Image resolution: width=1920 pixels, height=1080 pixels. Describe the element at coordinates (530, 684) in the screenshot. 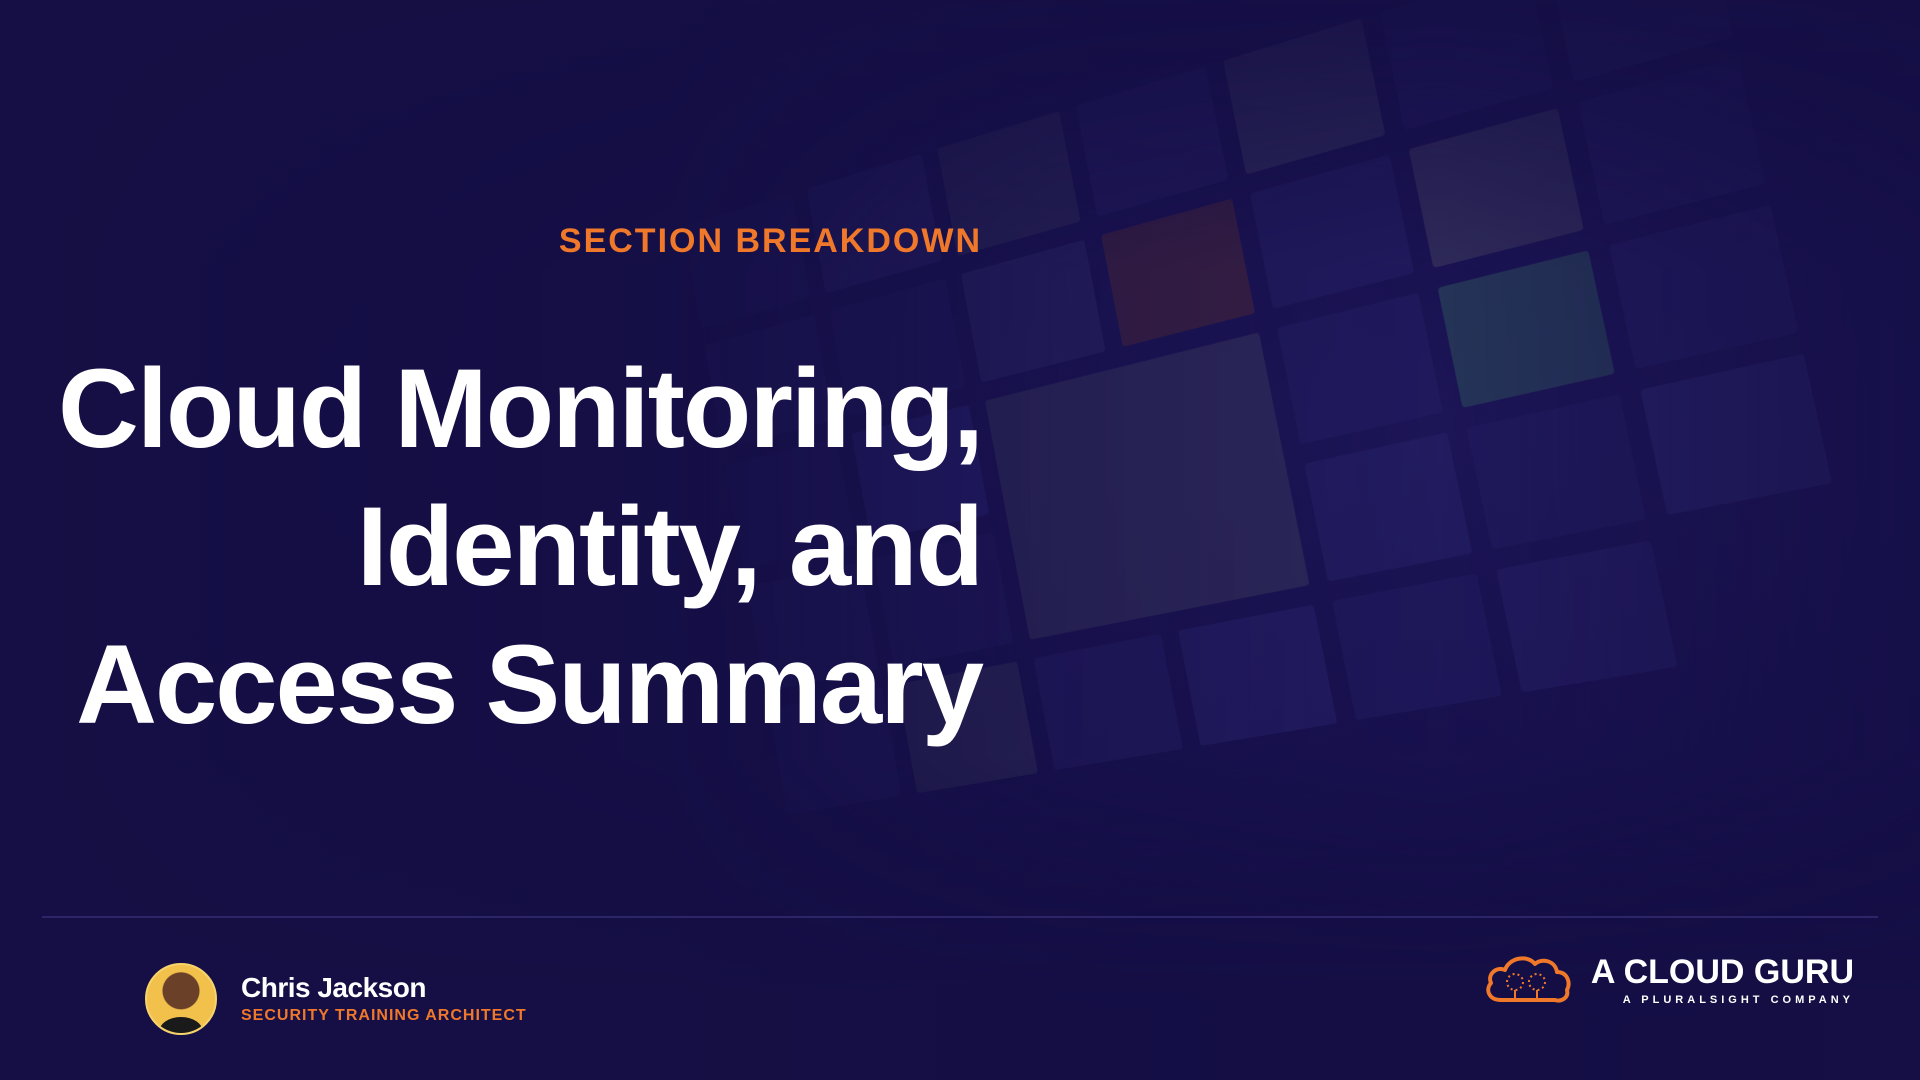

I see `slide-title-line: Access Summary` at that location.